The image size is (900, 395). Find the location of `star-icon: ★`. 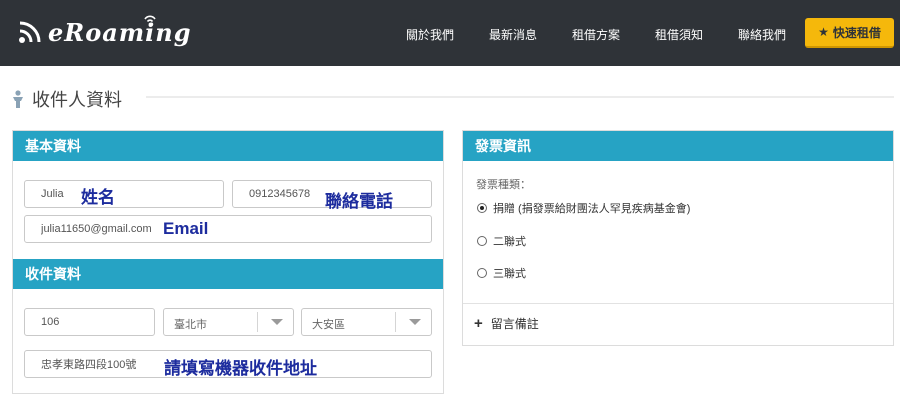

star-icon: ★ is located at coordinates (823, 32).